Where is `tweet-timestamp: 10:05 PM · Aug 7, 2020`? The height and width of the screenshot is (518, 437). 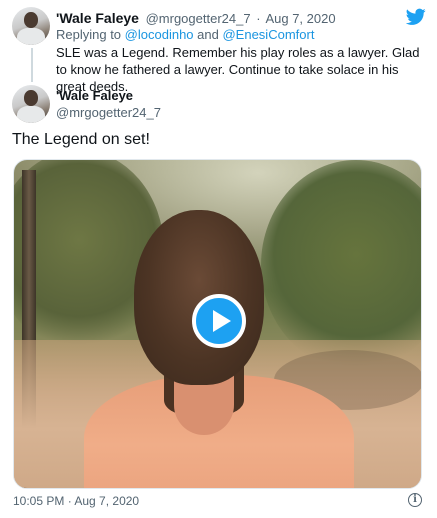 tweet-timestamp: 10:05 PM · Aug 7, 2020 is located at coordinates (76, 501).